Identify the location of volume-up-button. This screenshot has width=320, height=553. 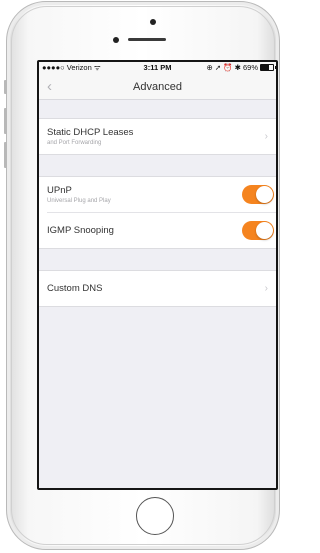
(5, 121).